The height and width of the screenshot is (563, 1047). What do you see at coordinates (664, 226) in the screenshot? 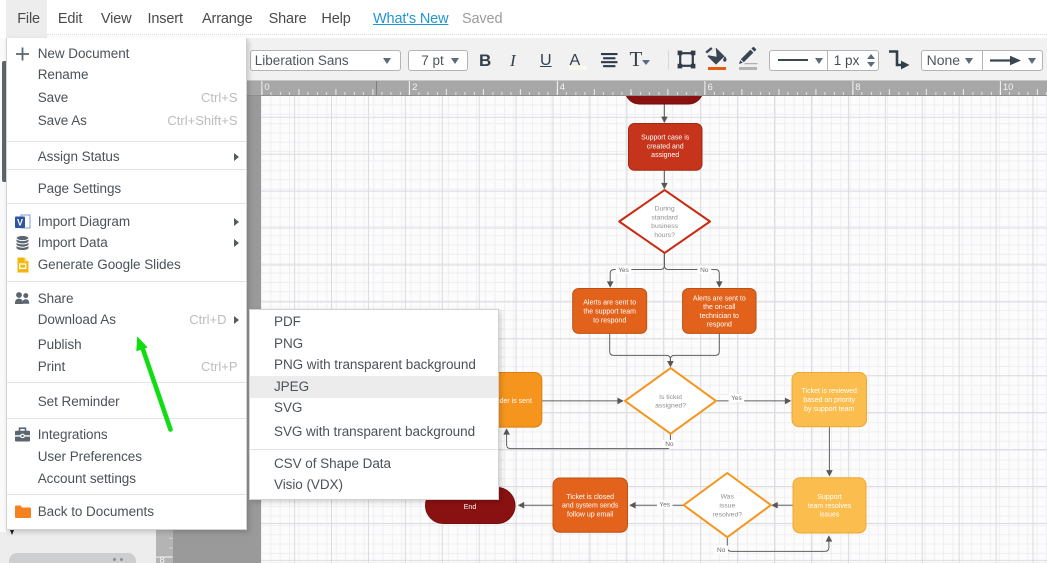
I see `svg-text: business` at bounding box center [664, 226].